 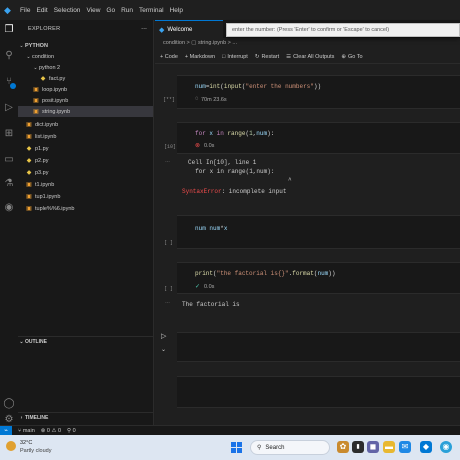 I want to click on stop-icon: □, so click(x=224, y=56).